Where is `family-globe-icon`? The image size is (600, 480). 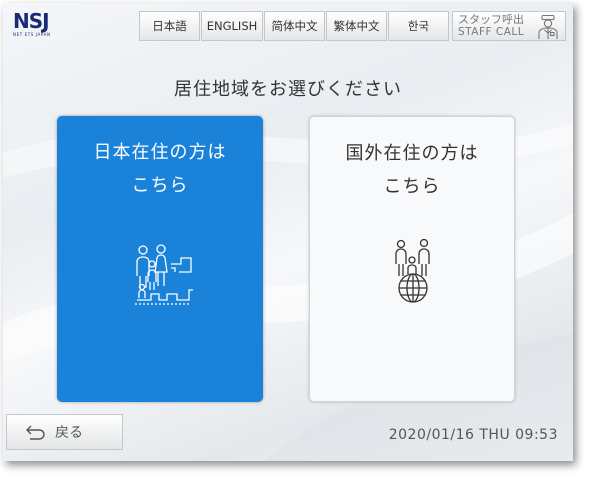 family-globe-icon is located at coordinates (412, 270).